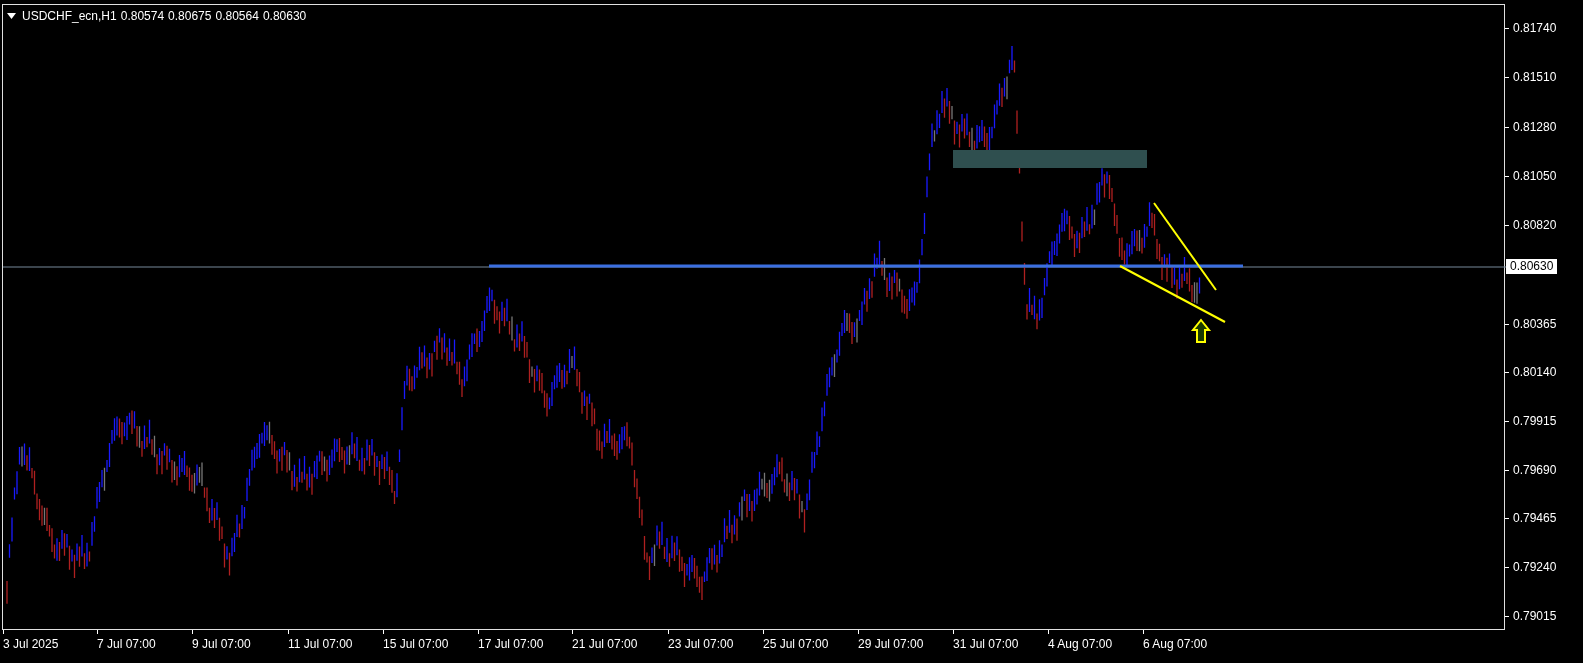 The height and width of the screenshot is (663, 1583). What do you see at coordinates (1535, 127) in the screenshot?
I see `price-axis-label: 0.81280` at bounding box center [1535, 127].